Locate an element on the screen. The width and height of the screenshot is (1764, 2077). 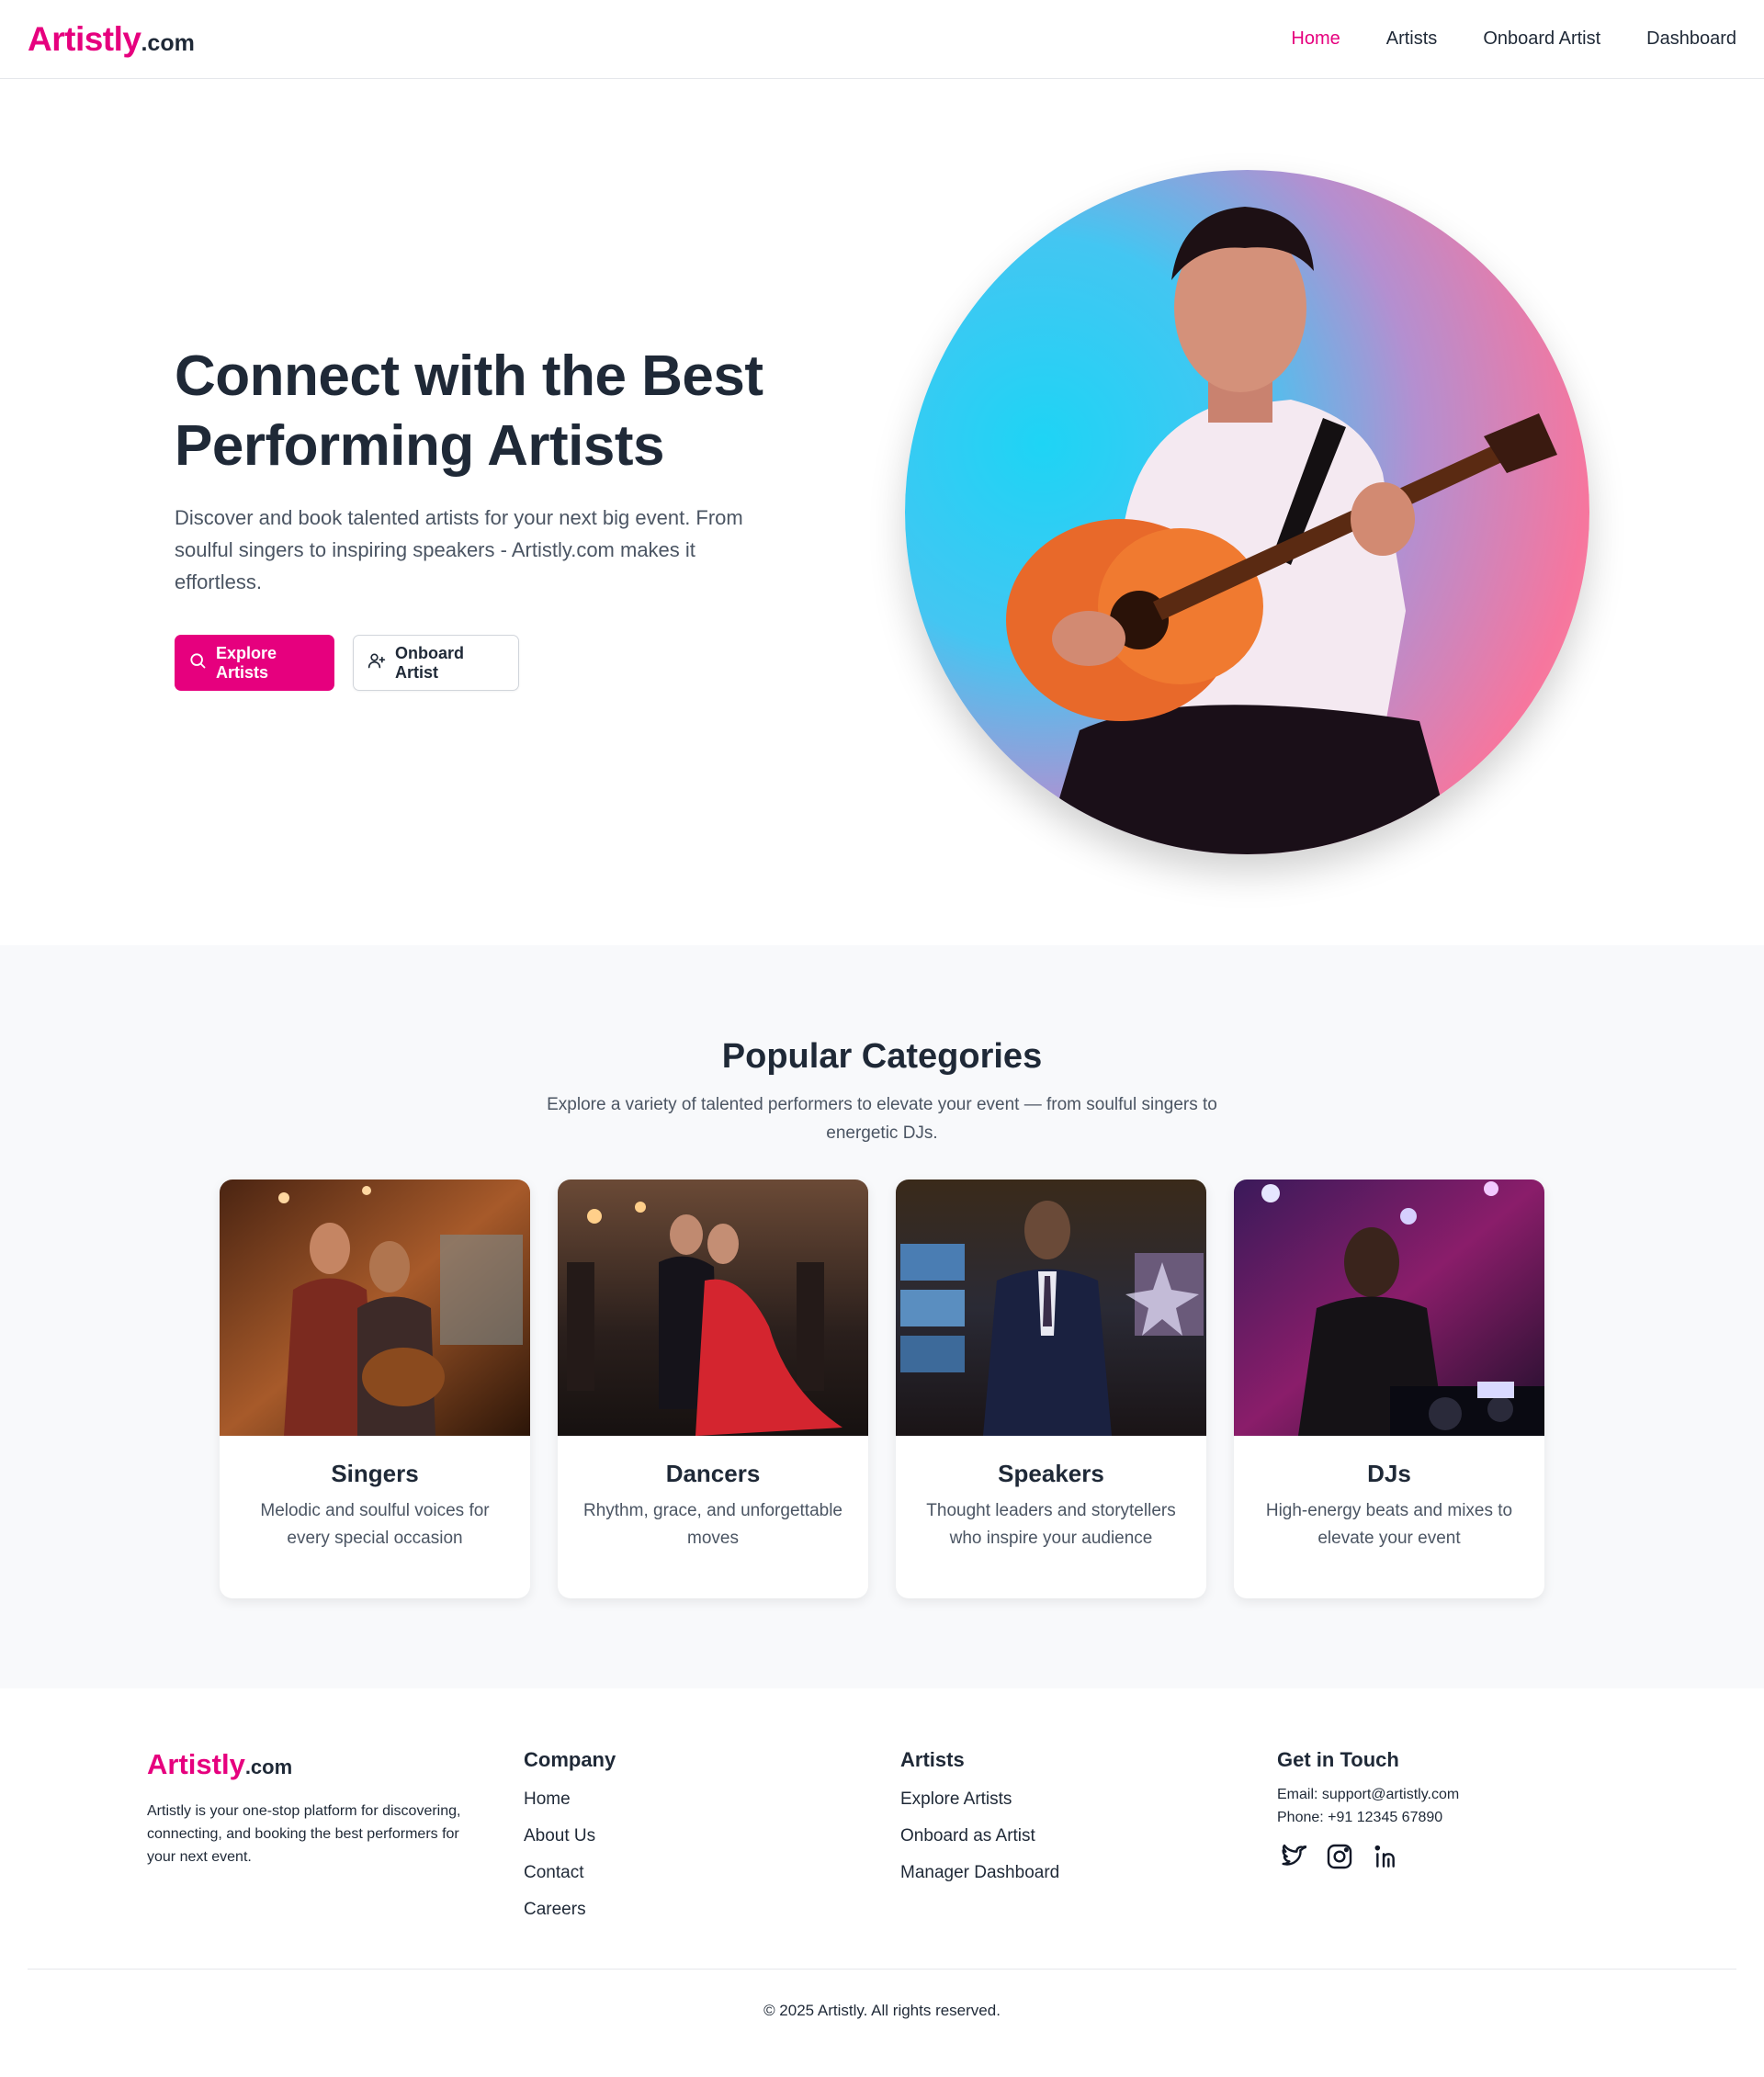
user-plus-icon is located at coordinates (377, 662).